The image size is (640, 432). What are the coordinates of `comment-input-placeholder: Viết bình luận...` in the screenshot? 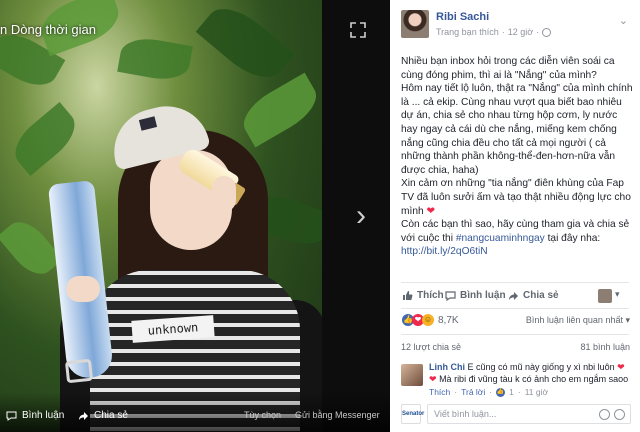 It's located at (465, 414).